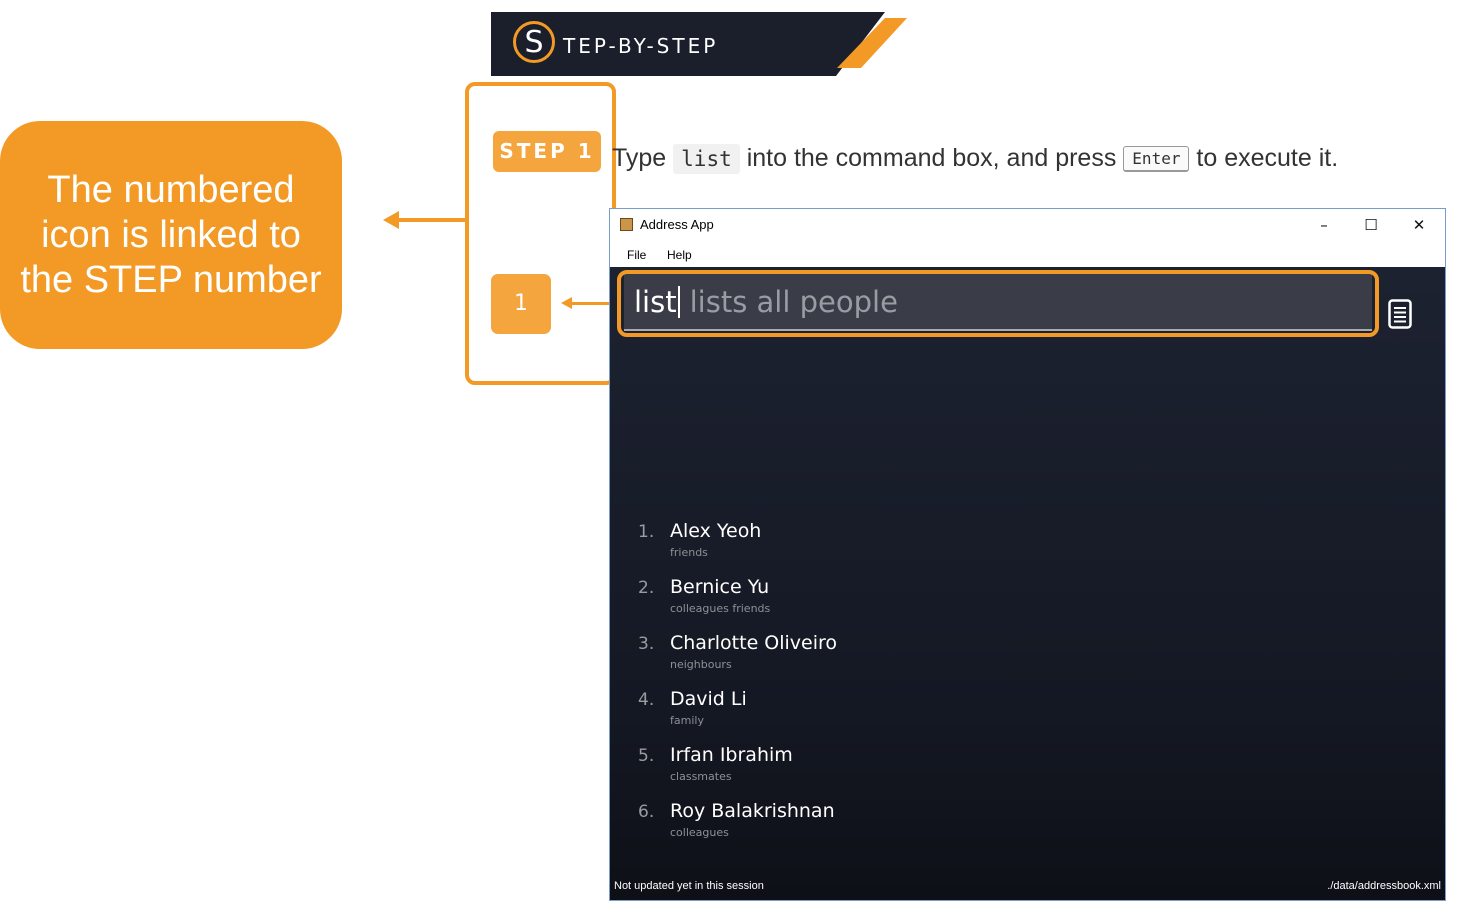 This screenshot has height=914, width=1473. Describe the element at coordinates (1371, 225) in the screenshot. I see `maximize-button: ☐` at that location.